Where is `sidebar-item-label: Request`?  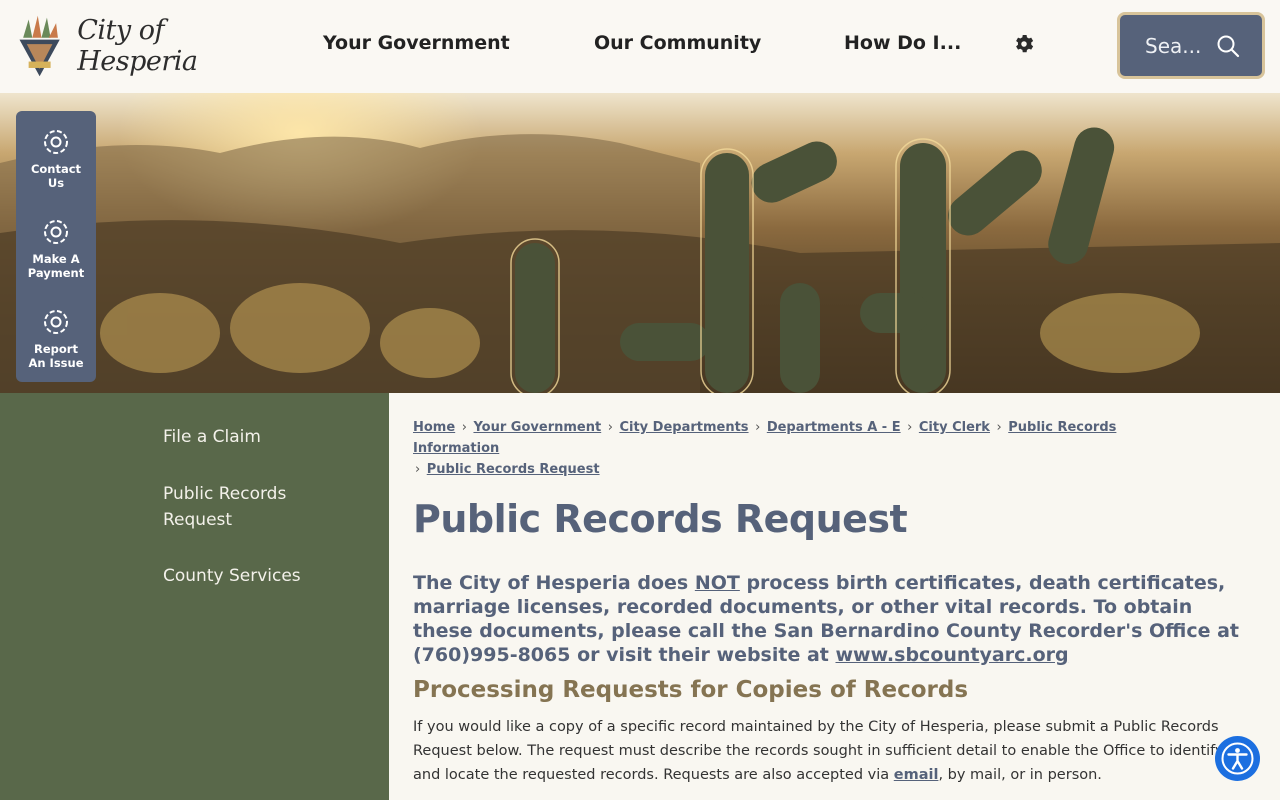 sidebar-item-label: Request is located at coordinates (198, 520).